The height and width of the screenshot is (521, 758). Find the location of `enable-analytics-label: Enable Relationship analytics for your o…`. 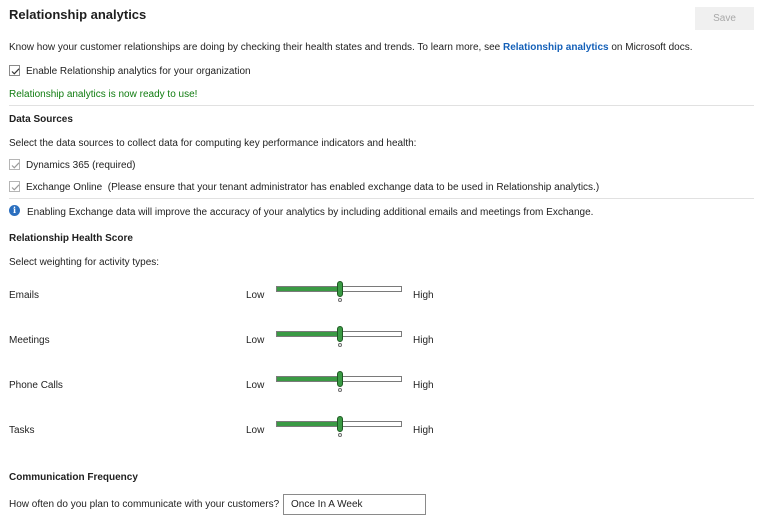

enable-analytics-label: Enable Relationship analytics for your o… is located at coordinates (138, 71).